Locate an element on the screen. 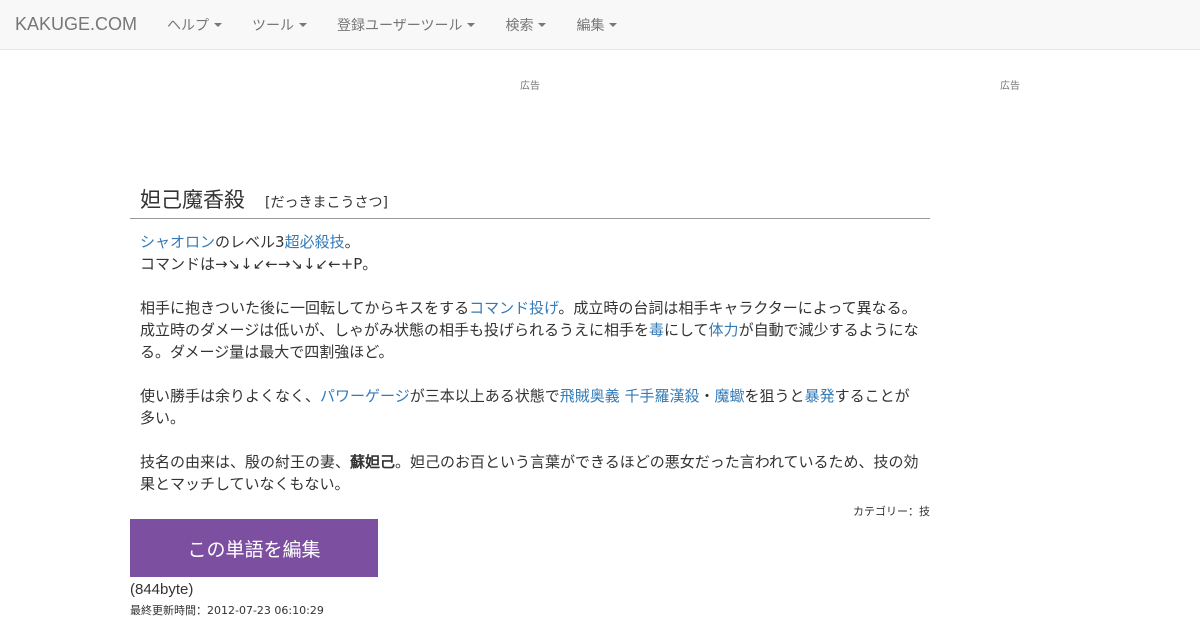  nav-search: 検索 is located at coordinates (525, 25).